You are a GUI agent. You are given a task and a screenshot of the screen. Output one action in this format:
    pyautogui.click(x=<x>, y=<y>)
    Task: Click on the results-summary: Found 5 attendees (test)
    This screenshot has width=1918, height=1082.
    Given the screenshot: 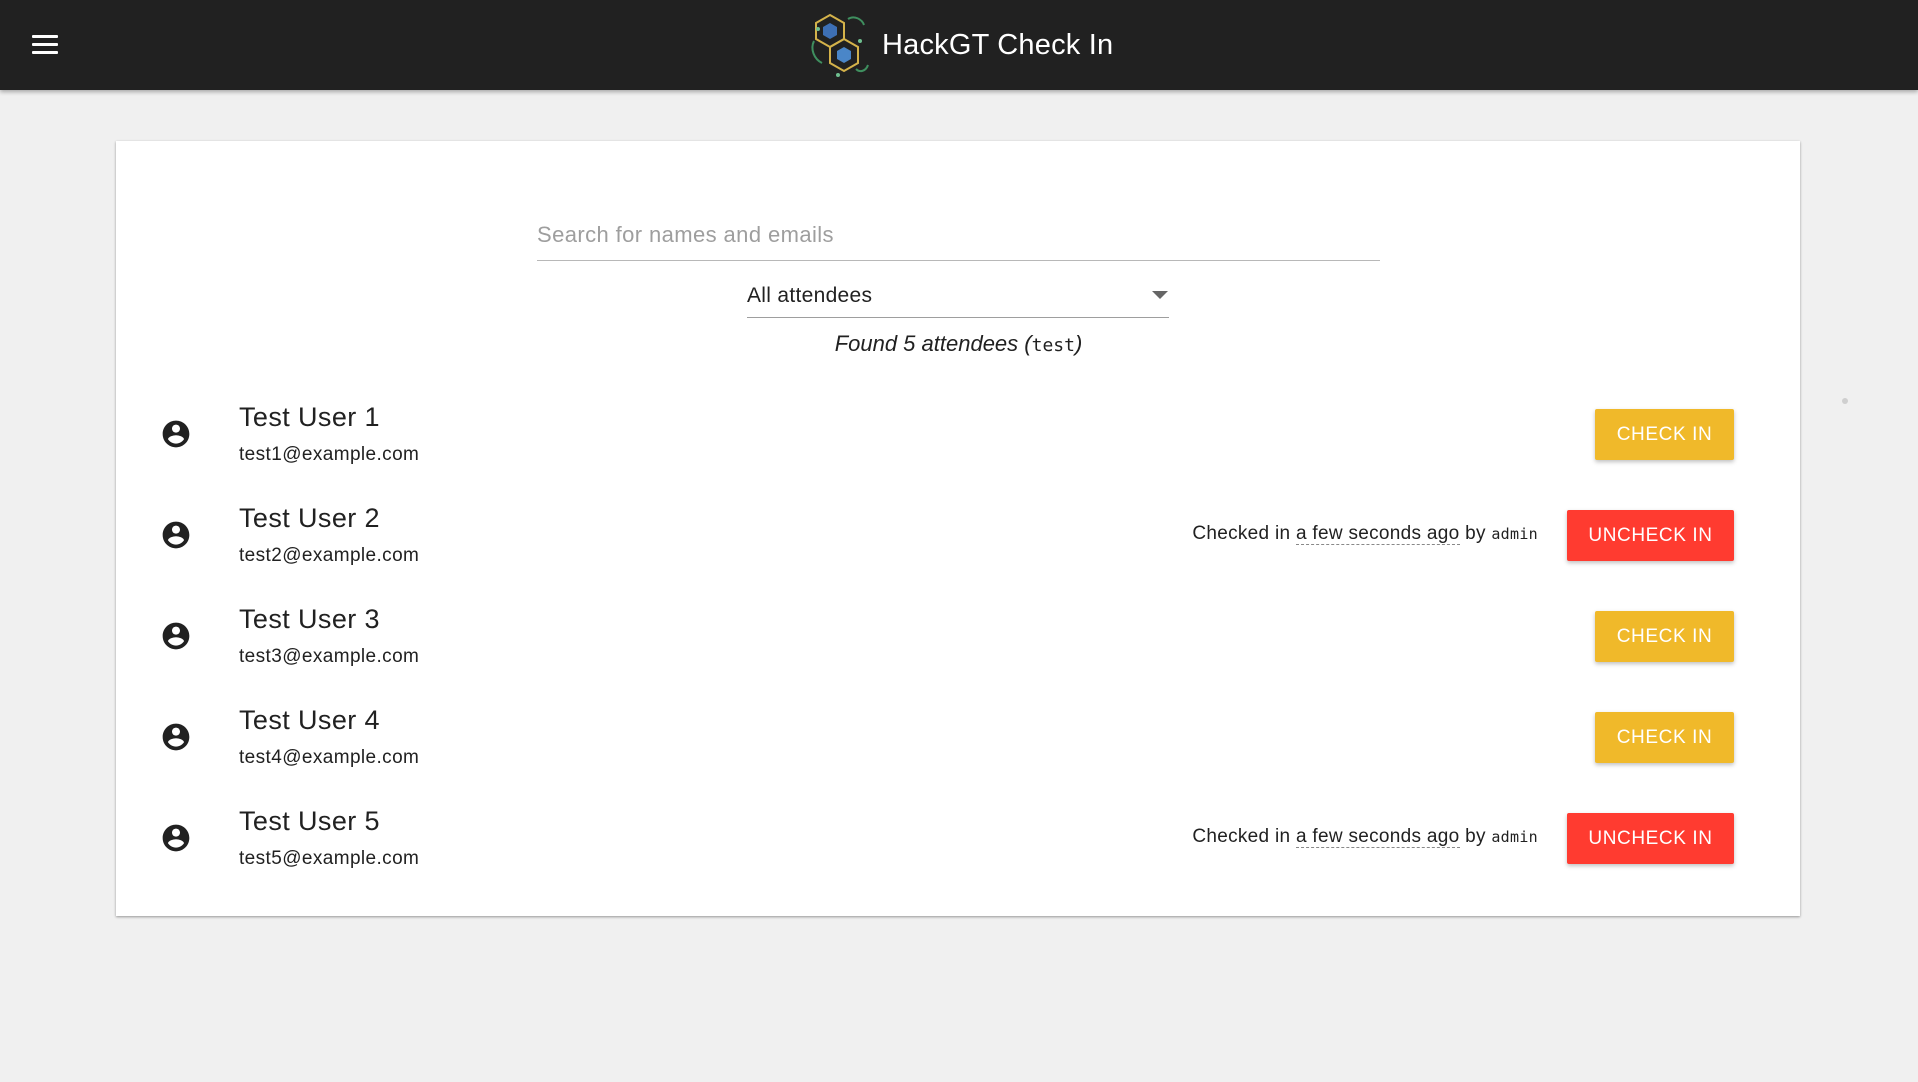 What is the action you would take?
    pyautogui.click(x=958, y=344)
    